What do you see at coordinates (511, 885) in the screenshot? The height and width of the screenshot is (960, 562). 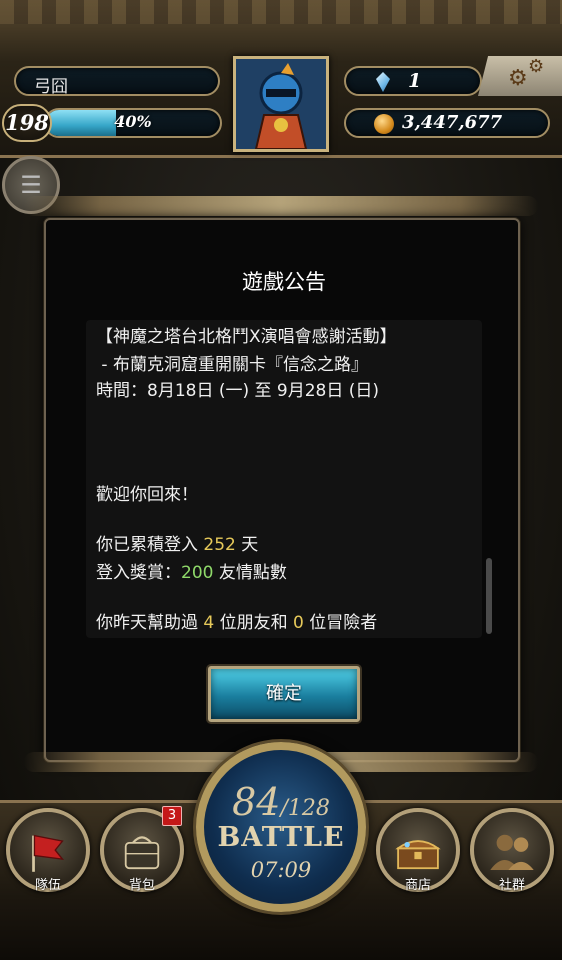 I see `social-label: 社群` at bounding box center [511, 885].